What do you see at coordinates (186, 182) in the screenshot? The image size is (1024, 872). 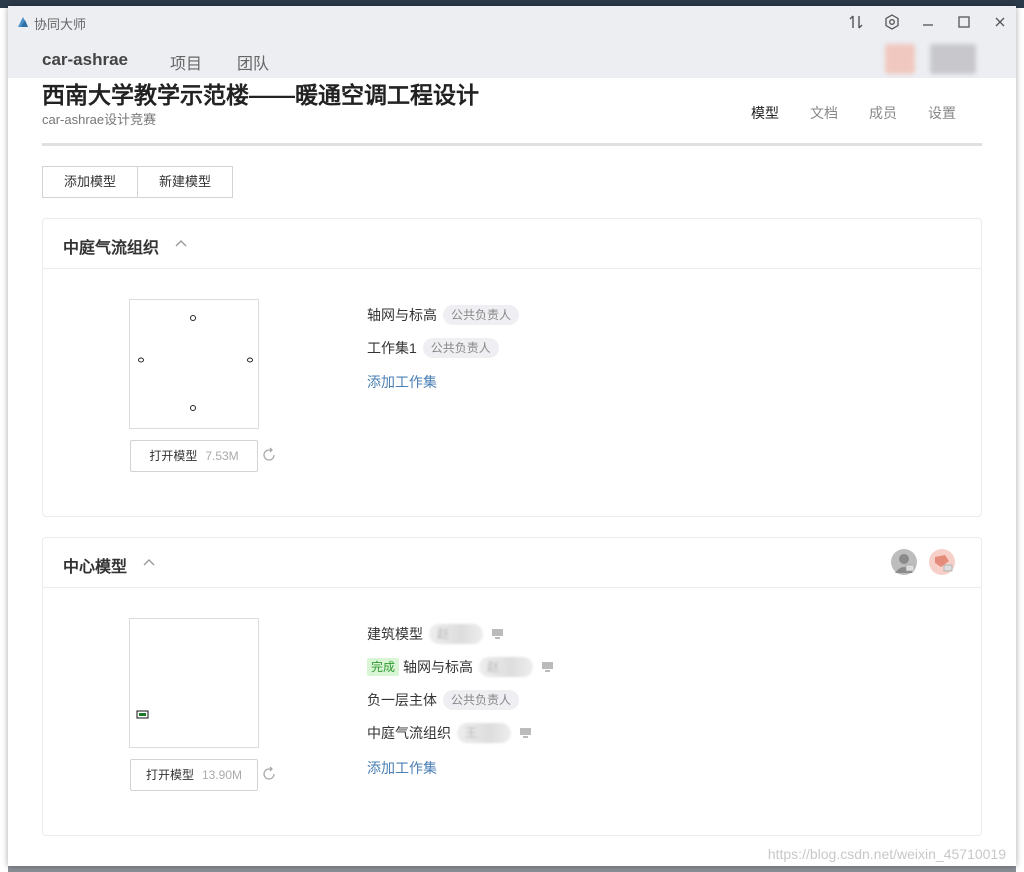 I see `new-model-button: 新建模型` at bounding box center [186, 182].